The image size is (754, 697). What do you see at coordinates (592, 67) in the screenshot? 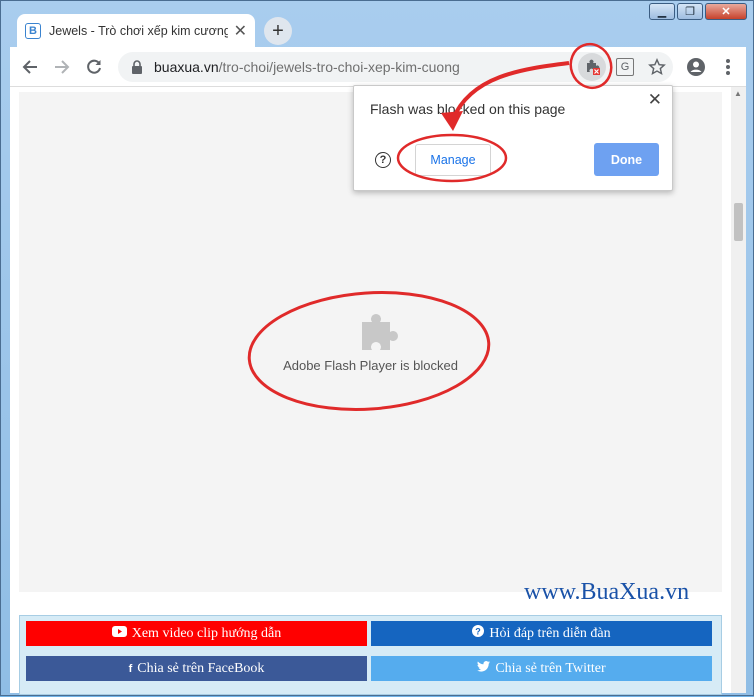
I see `plugin-blocked-icon` at bounding box center [592, 67].